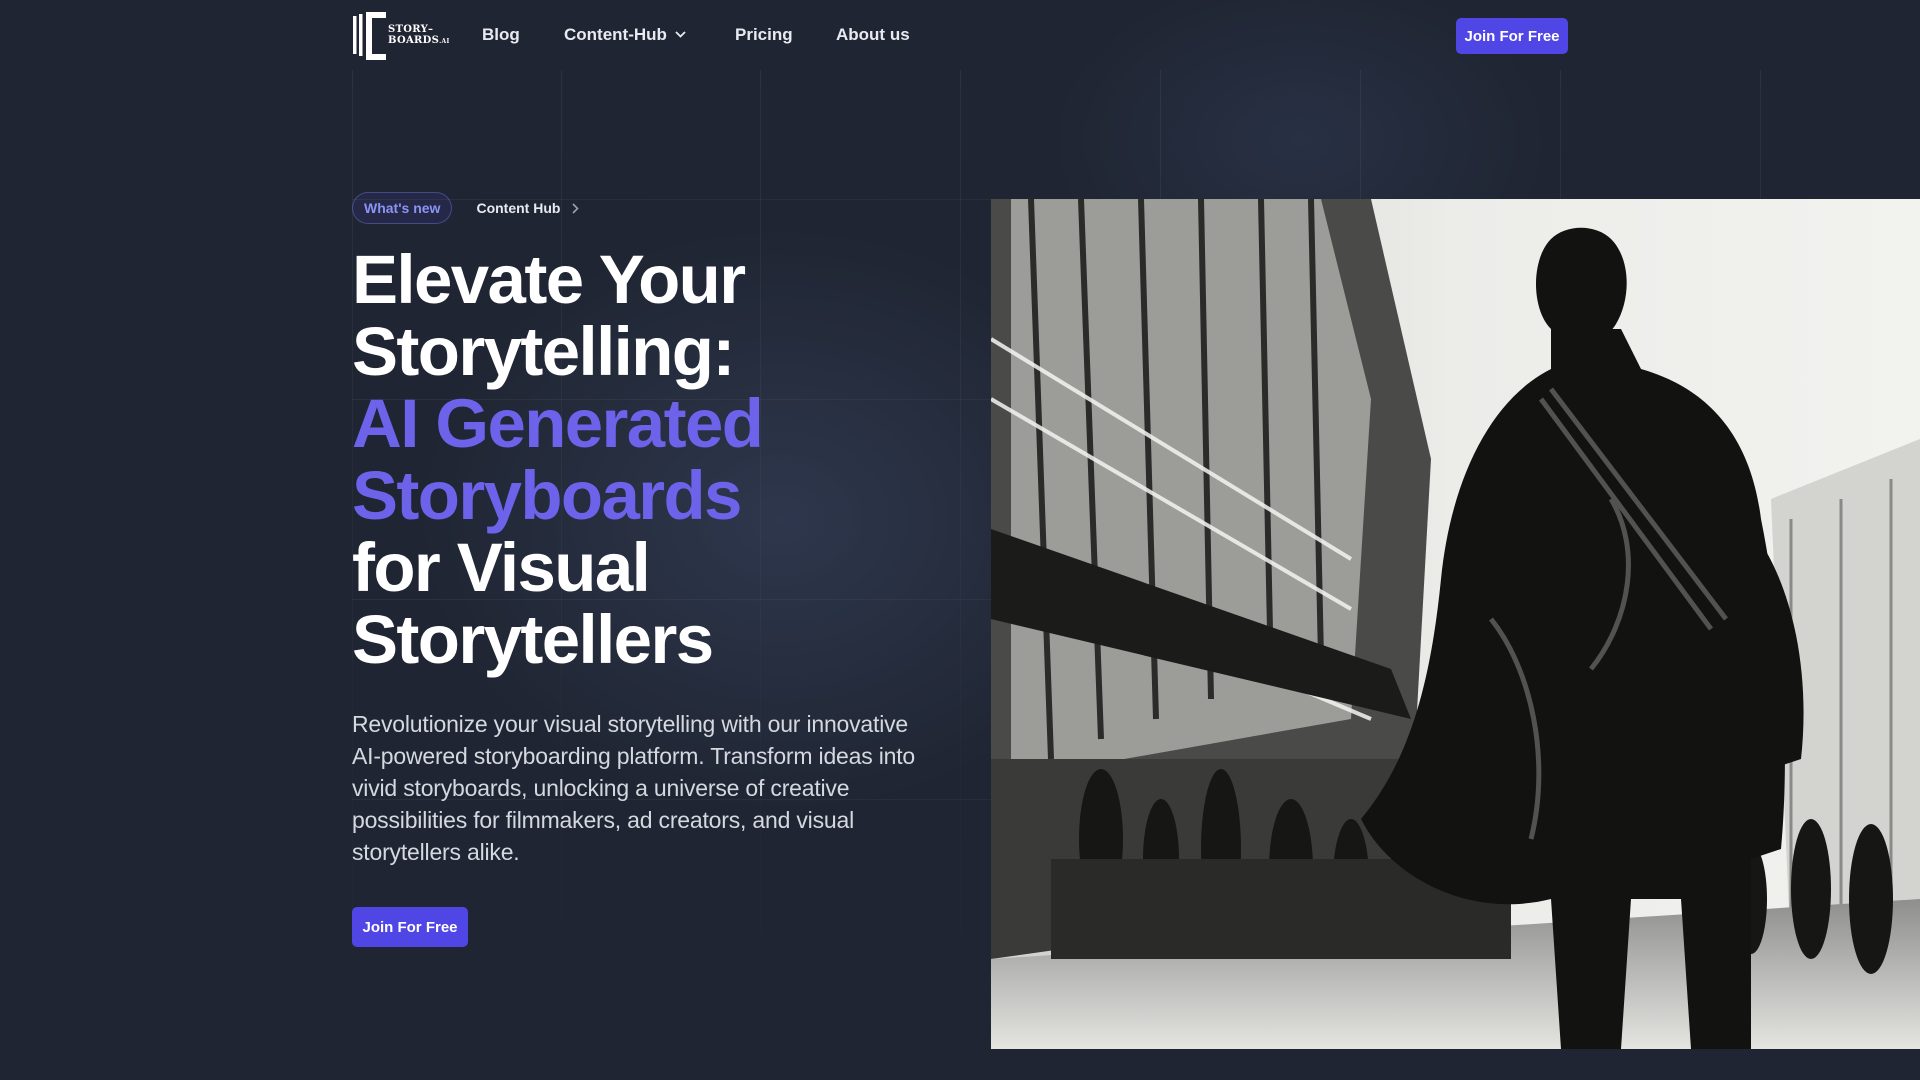  I want to click on nav-content-hub-label: Content-Hub, so click(615, 34).